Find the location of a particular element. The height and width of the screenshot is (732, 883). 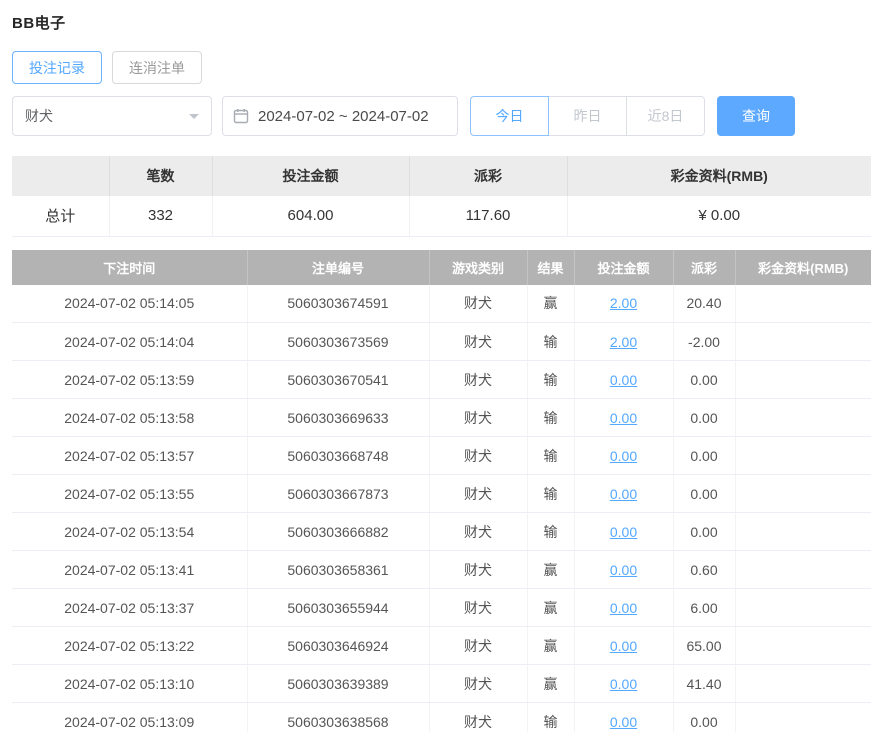

quick-range-today: 今日 is located at coordinates (509, 116).